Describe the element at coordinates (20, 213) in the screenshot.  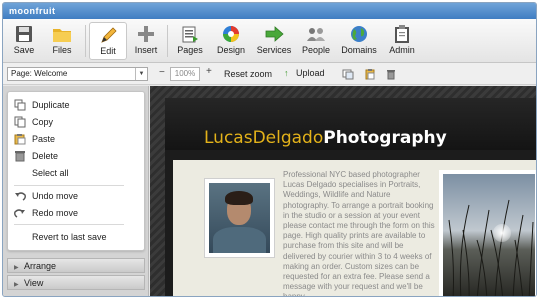
I see `redo-icon` at that location.